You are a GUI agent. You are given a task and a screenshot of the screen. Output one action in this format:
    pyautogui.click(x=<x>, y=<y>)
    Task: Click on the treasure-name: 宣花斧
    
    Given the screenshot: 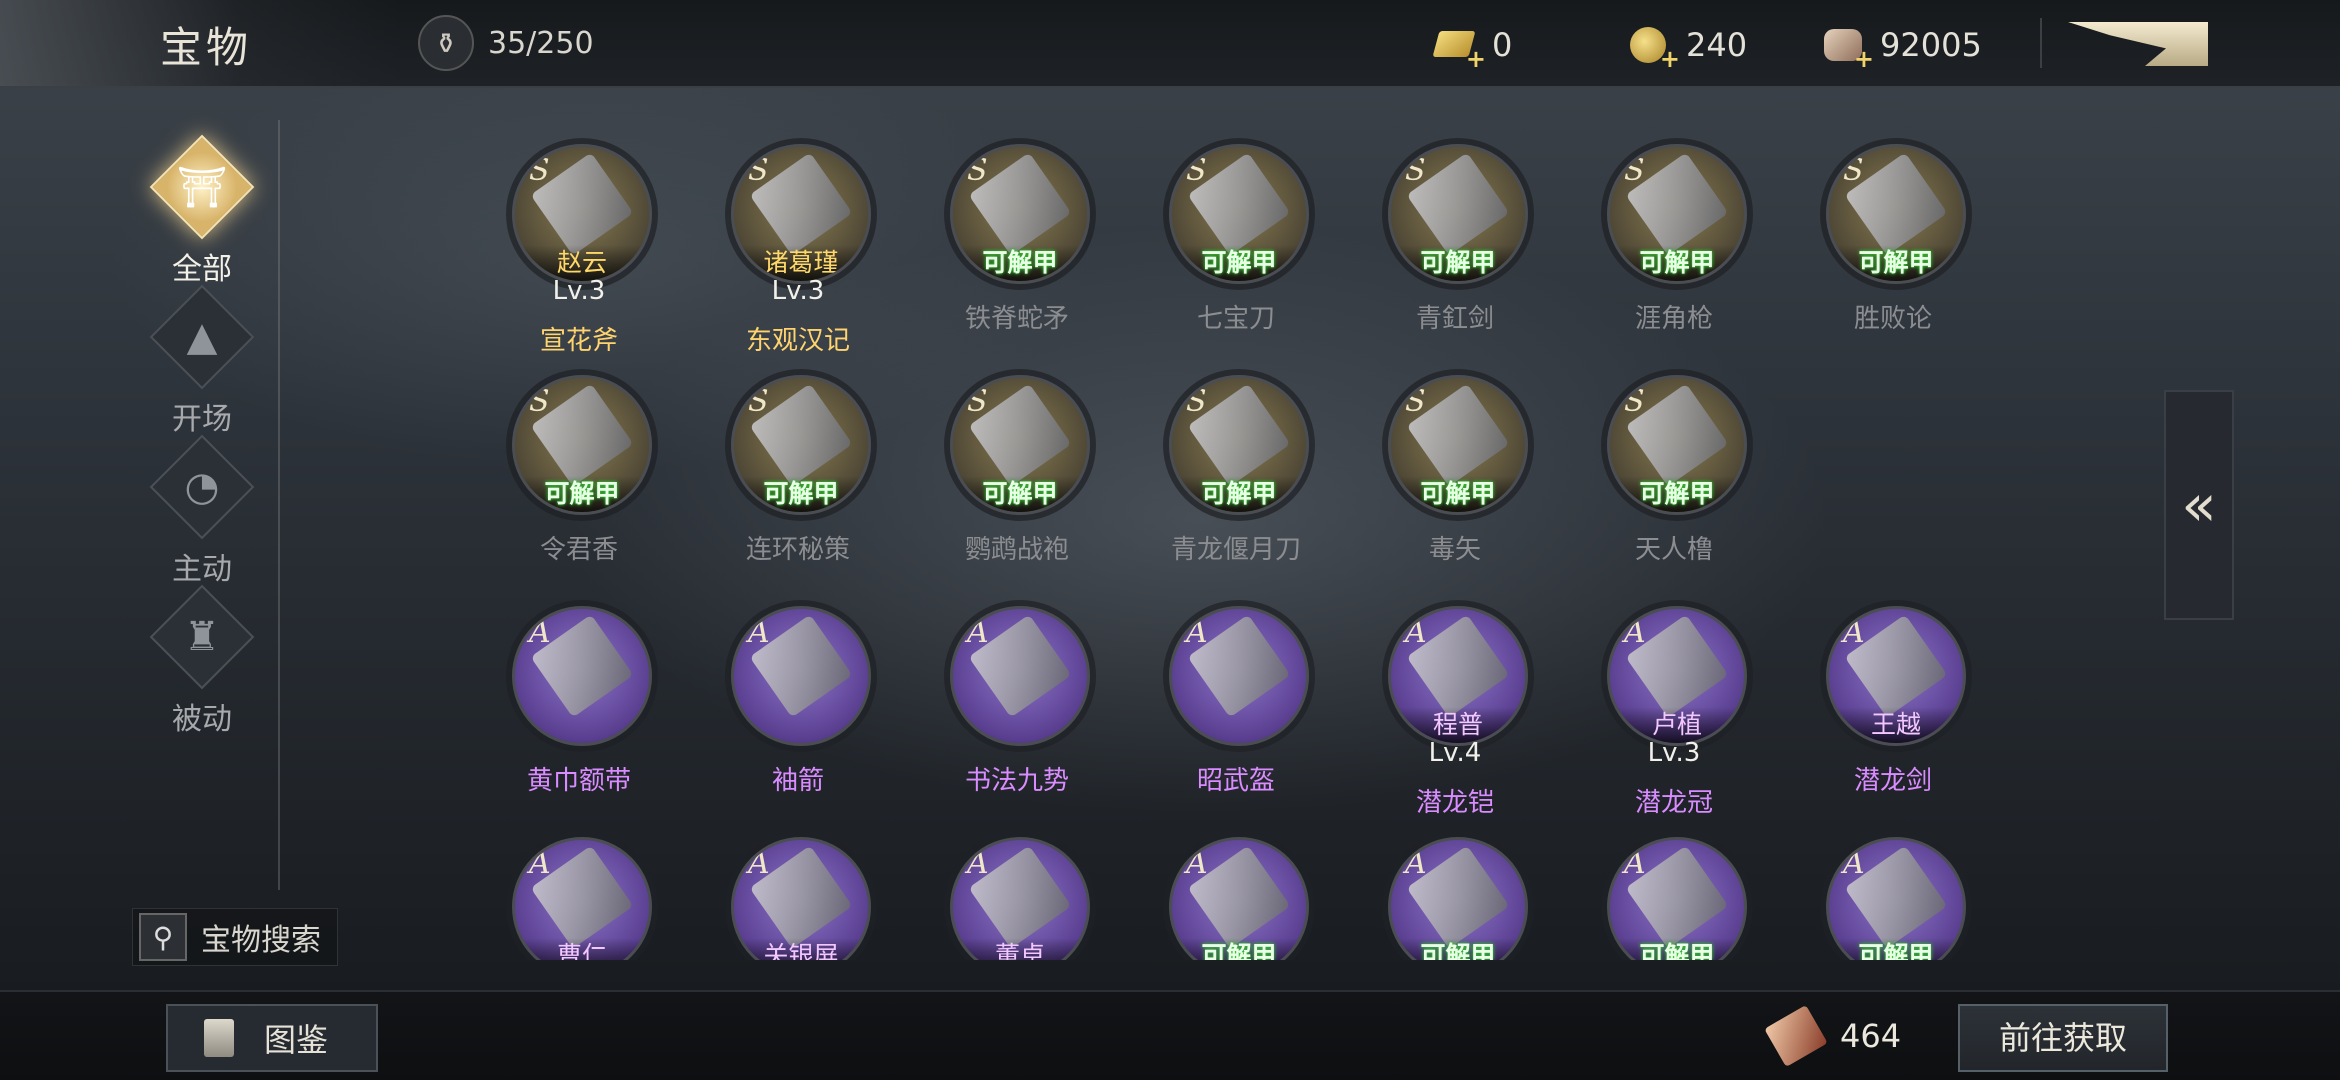 What is the action you would take?
    pyautogui.click(x=578, y=341)
    